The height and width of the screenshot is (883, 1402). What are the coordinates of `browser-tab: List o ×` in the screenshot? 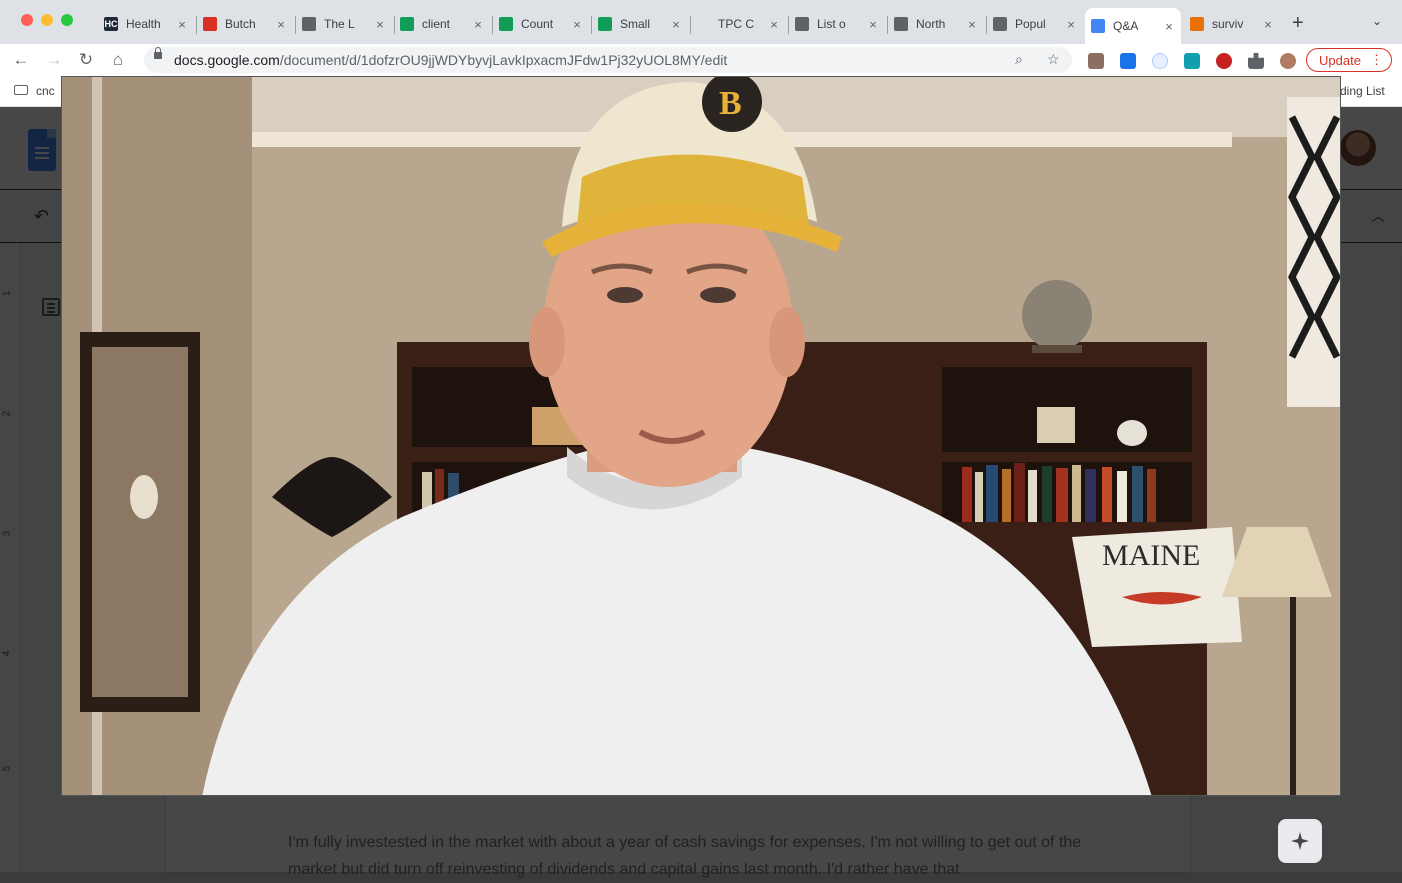 It's located at (837, 24).